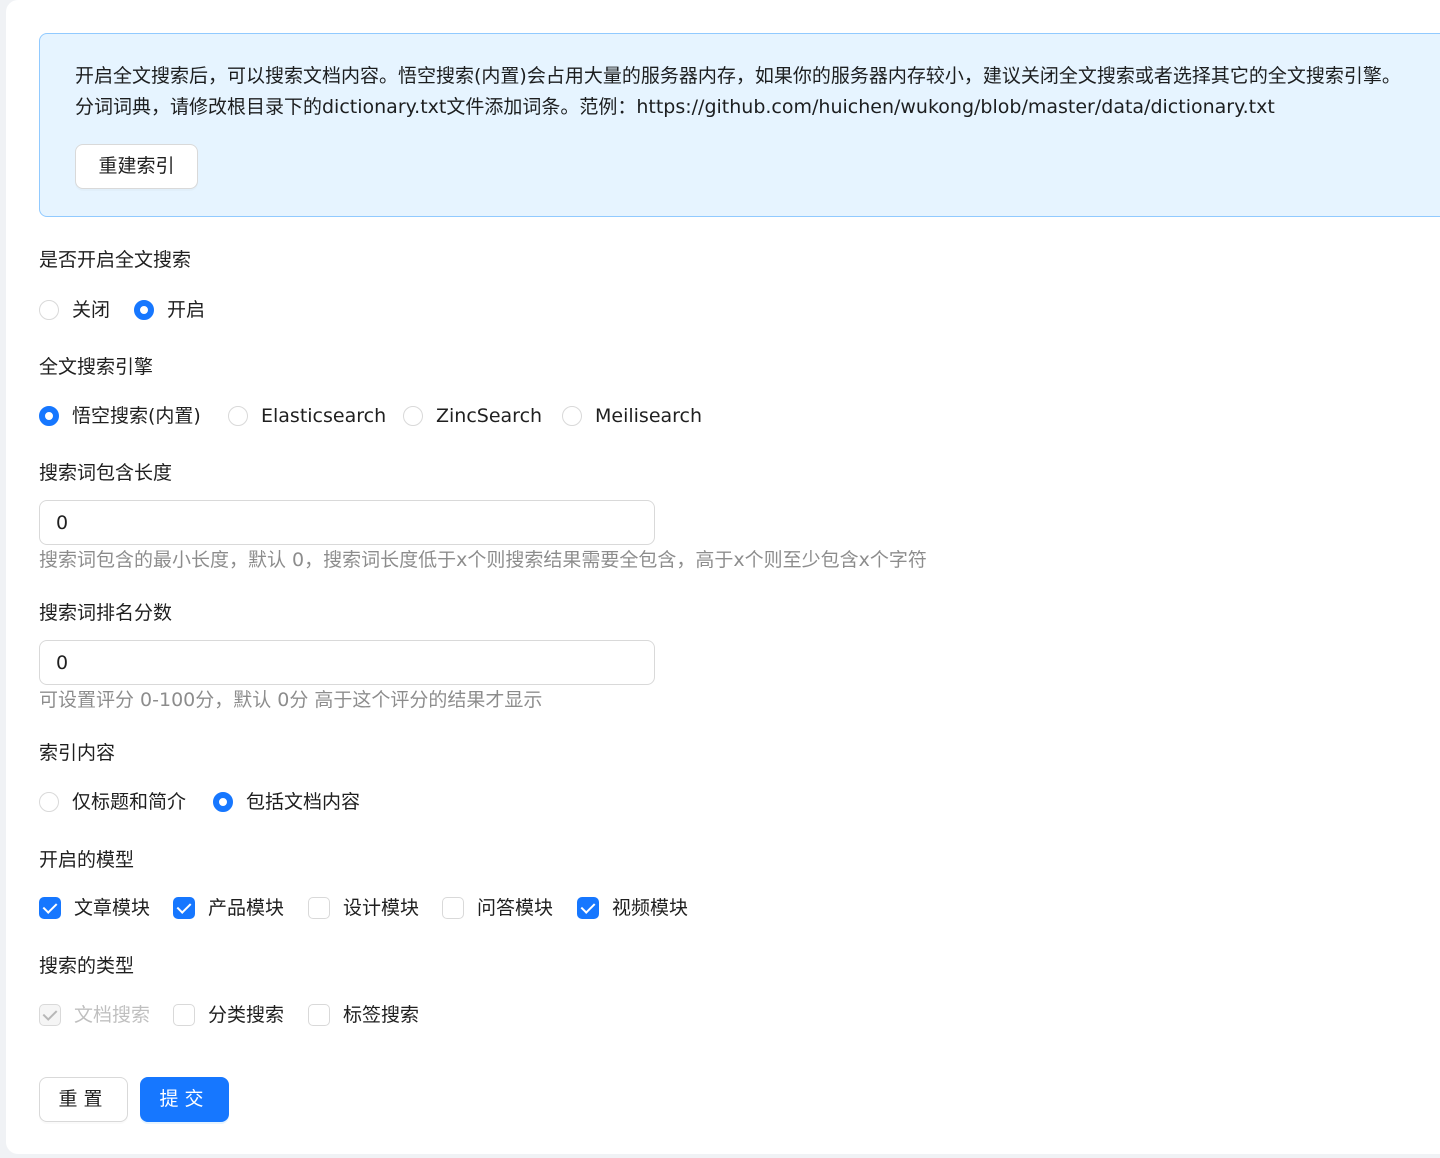 This screenshot has height=1158, width=1440. Describe the element at coordinates (136, 166) in the screenshot. I see `rebuild-index-button: 重建索引` at that location.